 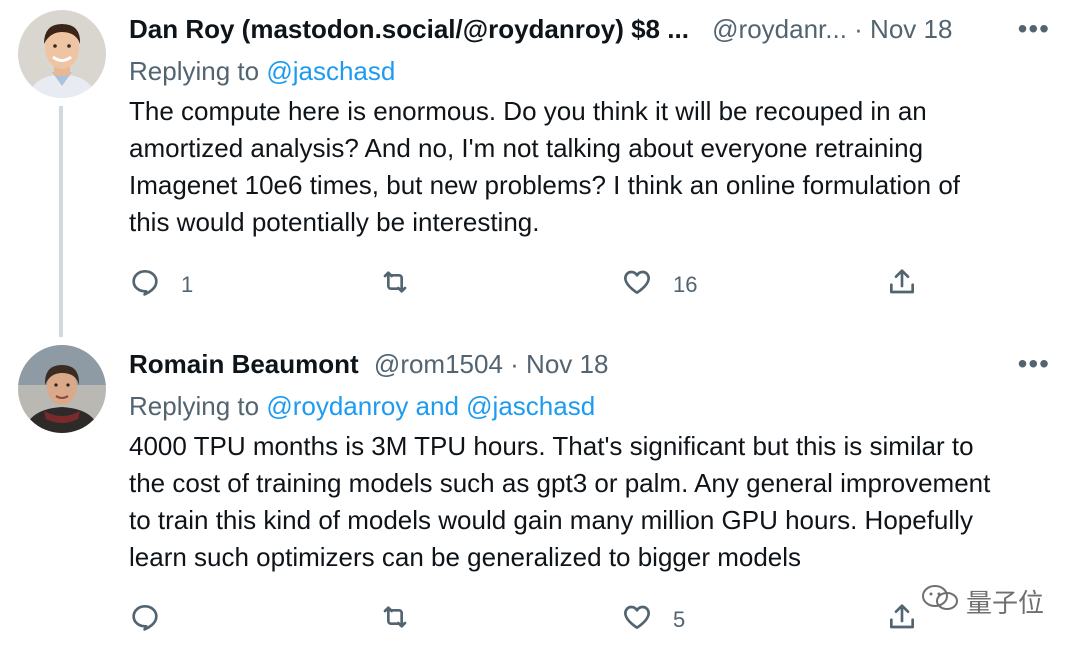 I want to click on action-bar: 5, so click(x=589, y=620).